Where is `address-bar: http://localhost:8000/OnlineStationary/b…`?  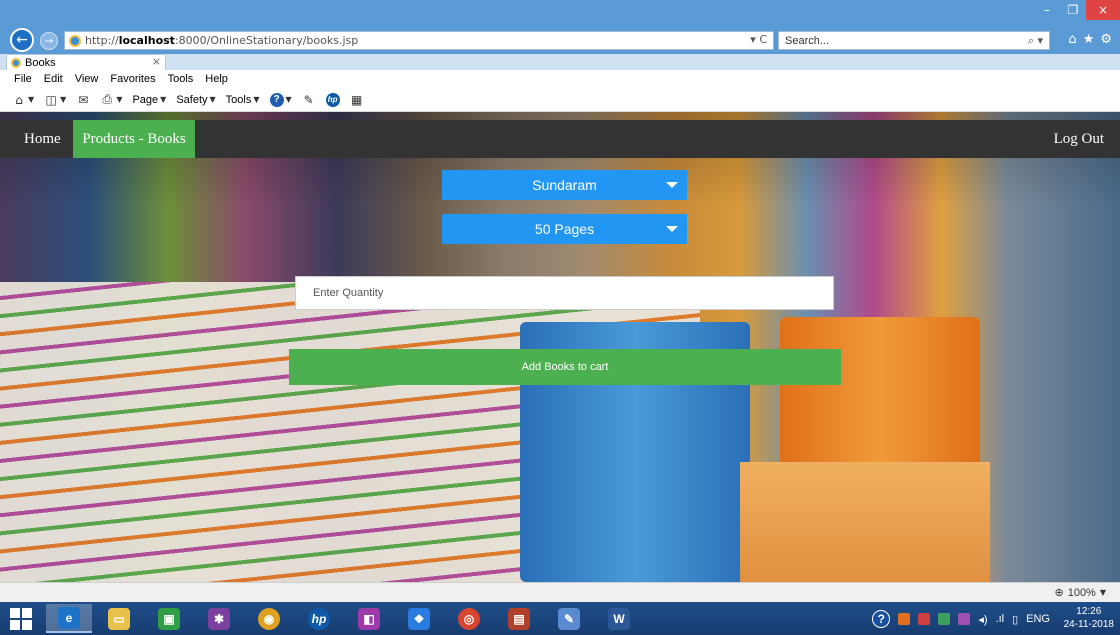 address-bar: http://localhost:8000/OnlineStationary/b… is located at coordinates (419, 40).